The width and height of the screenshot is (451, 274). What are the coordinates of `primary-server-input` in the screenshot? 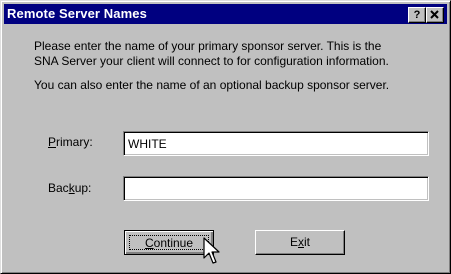 It's located at (276, 143).